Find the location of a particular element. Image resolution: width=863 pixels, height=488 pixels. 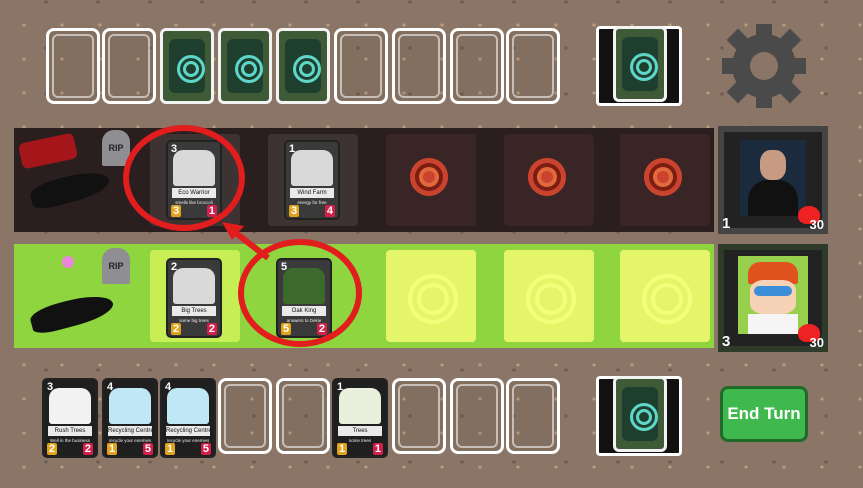

card-cost: 1 is located at coordinates (340, 387).